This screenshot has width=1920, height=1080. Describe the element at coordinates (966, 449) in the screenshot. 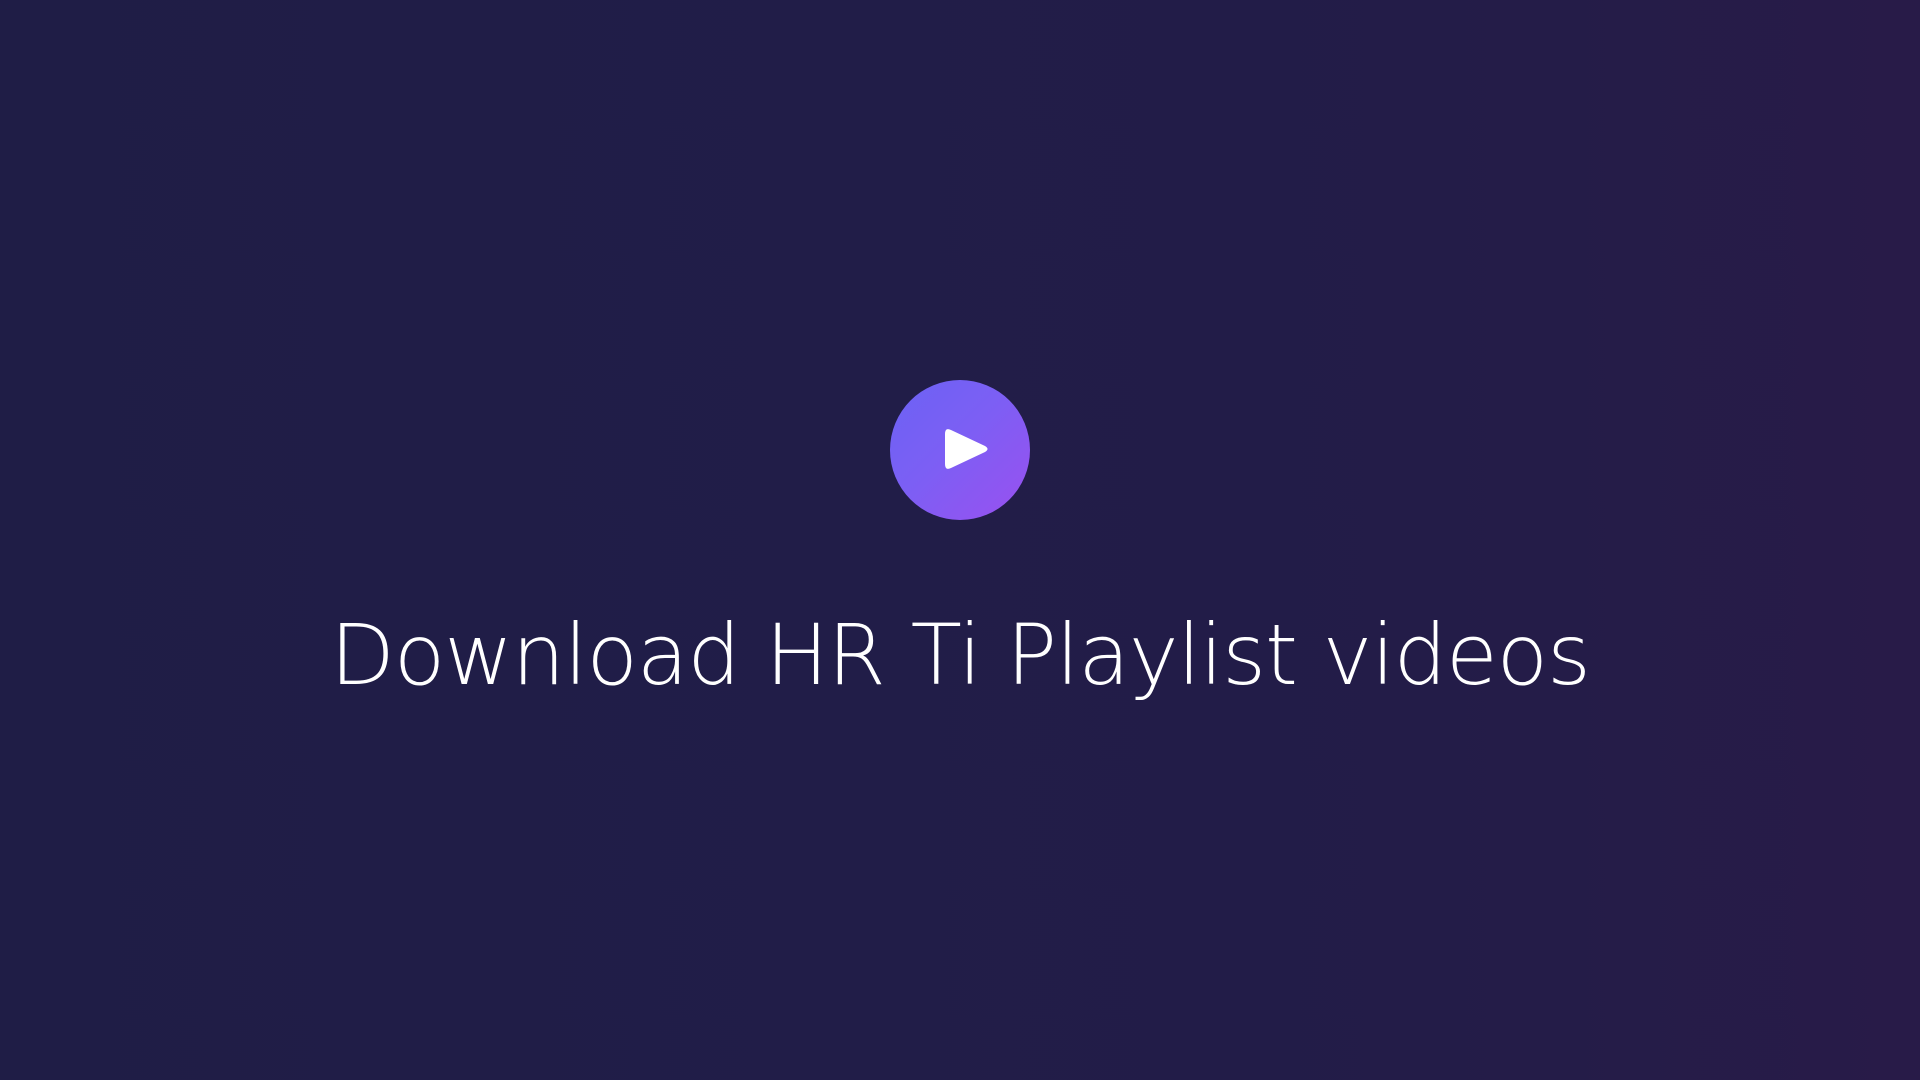

I see `play-icon` at that location.